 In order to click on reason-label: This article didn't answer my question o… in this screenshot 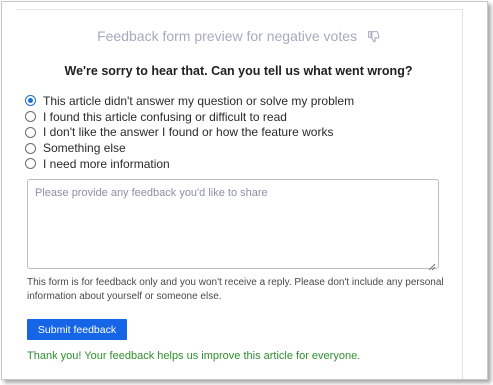, I will do `click(199, 100)`.